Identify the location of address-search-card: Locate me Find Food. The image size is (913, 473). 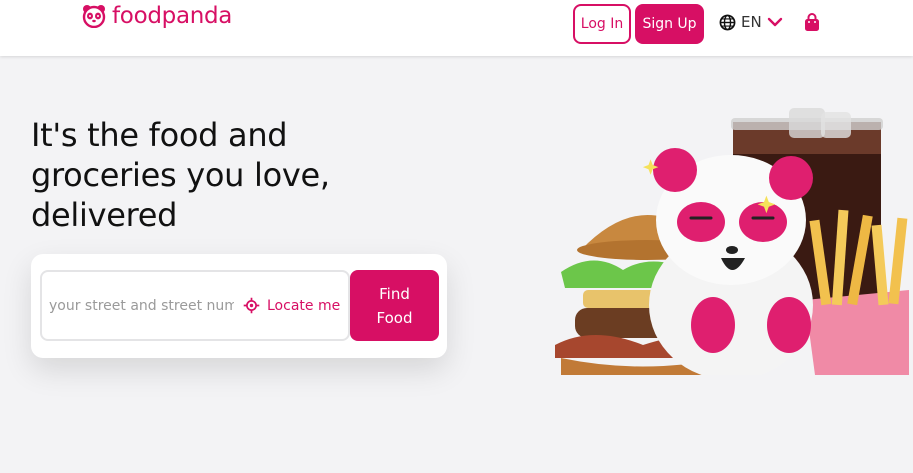
(239, 306).